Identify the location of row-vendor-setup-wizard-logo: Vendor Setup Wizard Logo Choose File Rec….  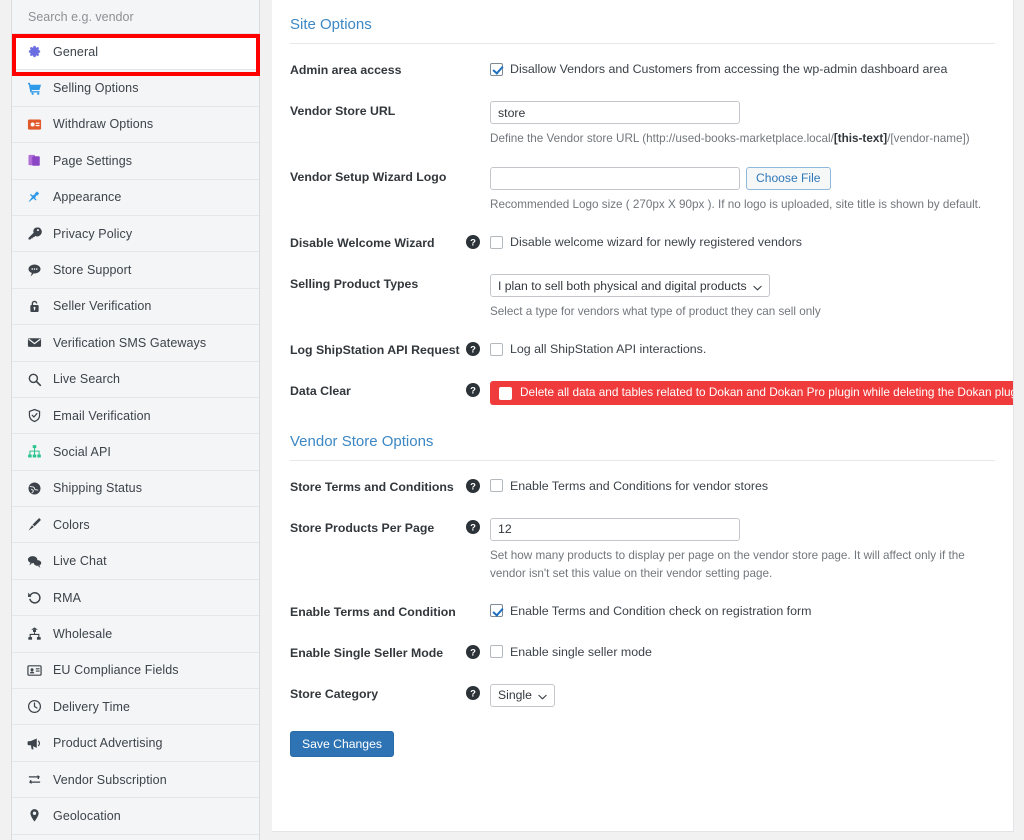
(642, 190).